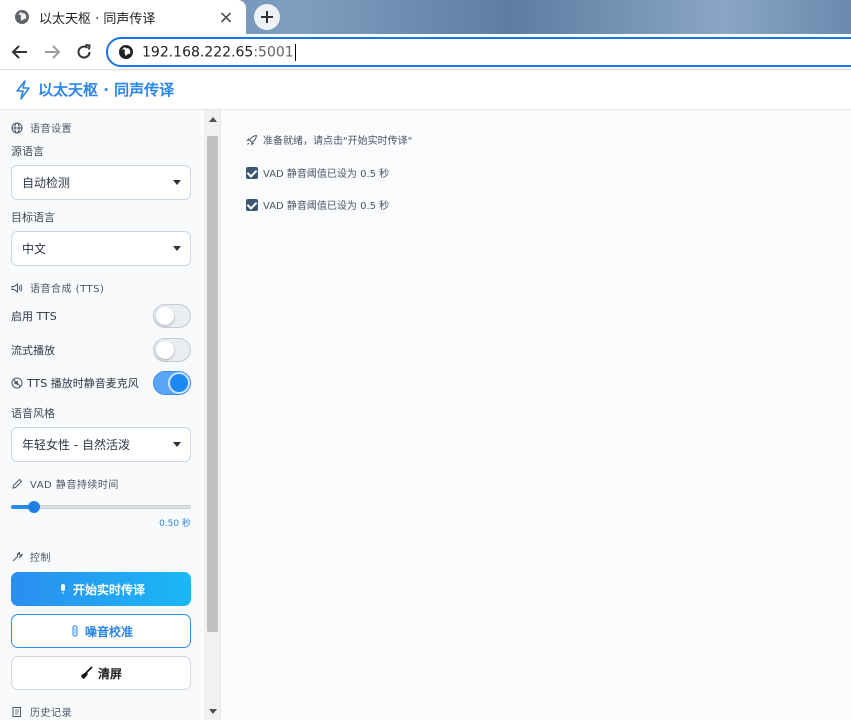 The height and width of the screenshot is (720, 851). Describe the element at coordinates (17, 383) in the screenshot. I see `mute-icon` at that location.